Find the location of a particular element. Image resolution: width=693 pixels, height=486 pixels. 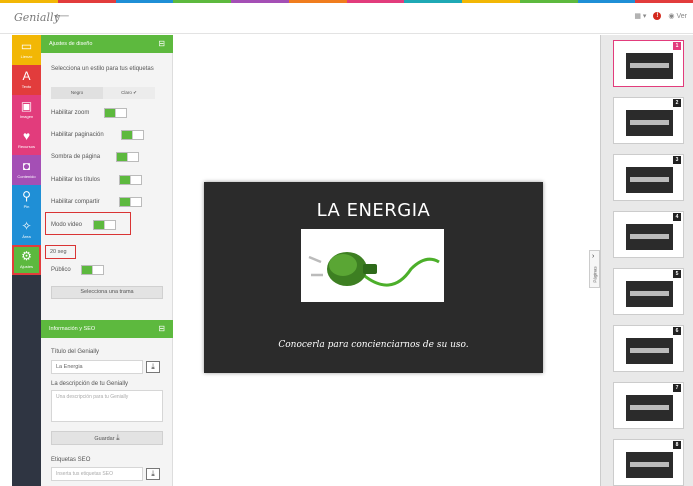

video-mode-label: Modo video is located at coordinates (67, 225).